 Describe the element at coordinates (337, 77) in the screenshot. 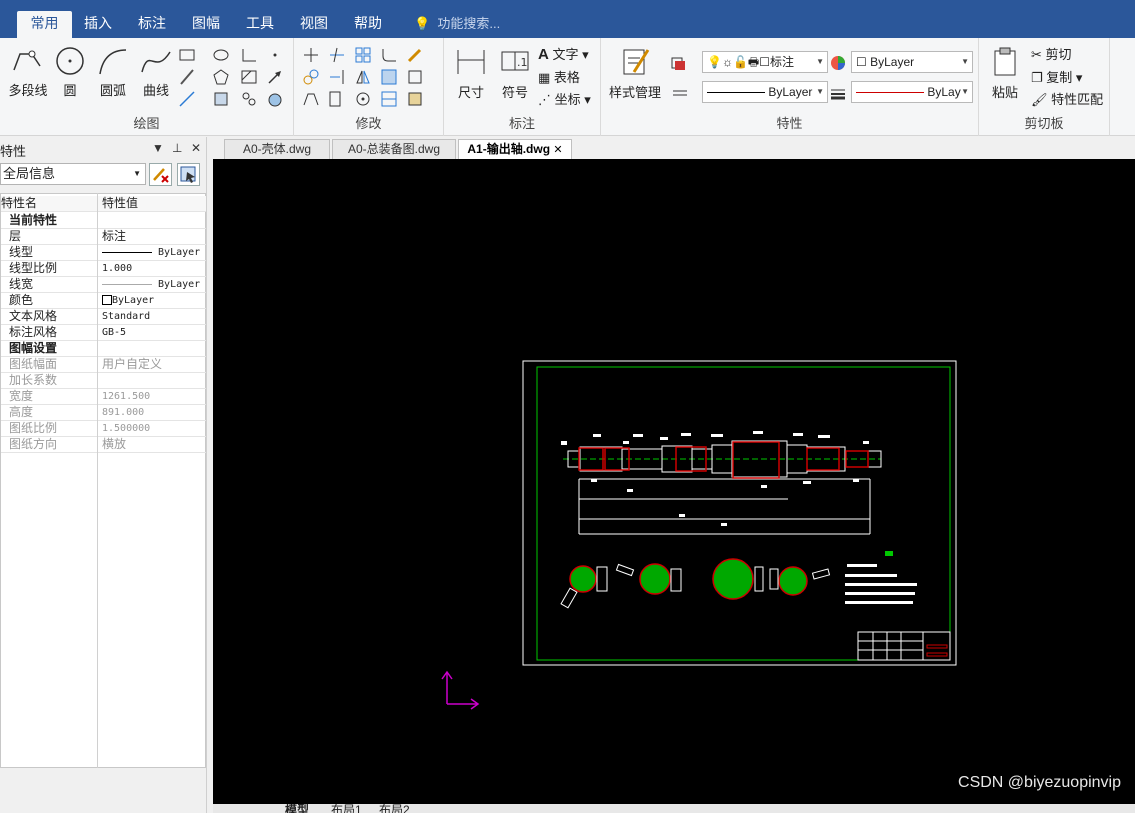

I see `extend-icon` at that location.